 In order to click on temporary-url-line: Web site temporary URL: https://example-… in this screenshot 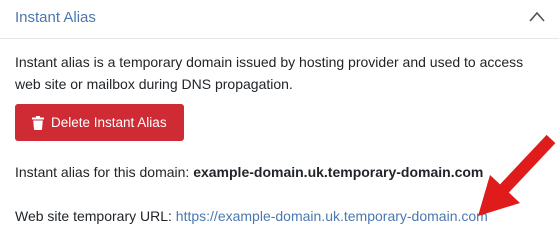, I will do `click(251, 216)`.